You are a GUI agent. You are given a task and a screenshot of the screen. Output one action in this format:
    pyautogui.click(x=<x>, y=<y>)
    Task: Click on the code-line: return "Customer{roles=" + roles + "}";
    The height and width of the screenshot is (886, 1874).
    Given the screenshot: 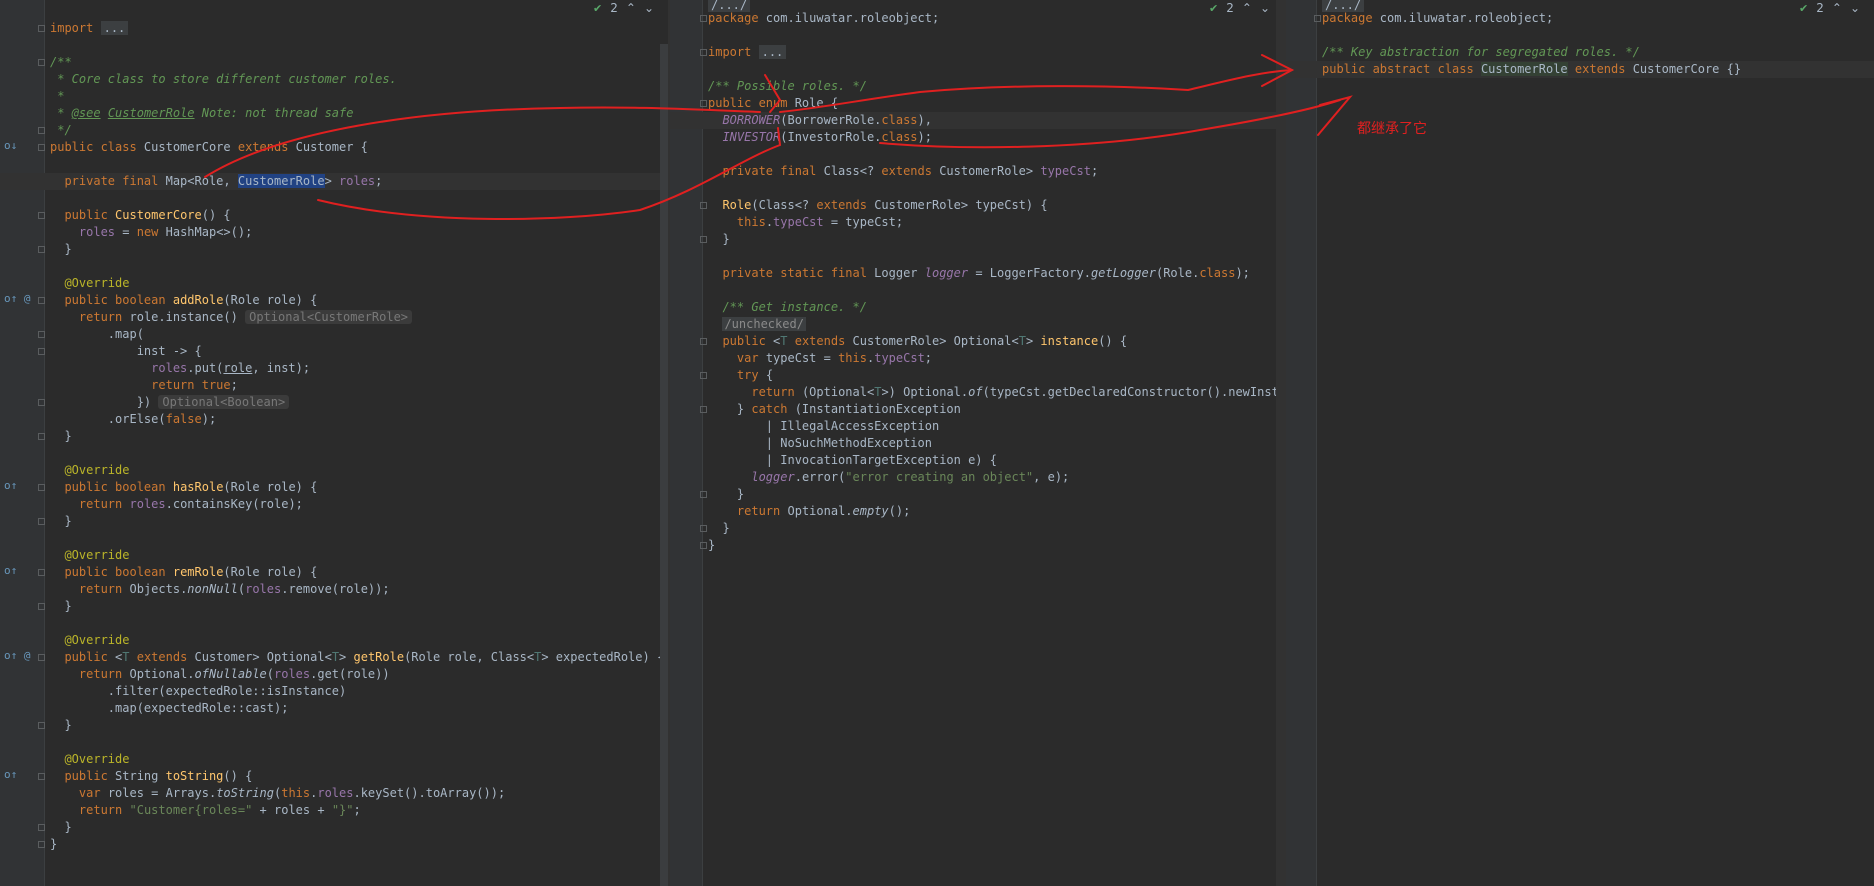 What is the action you would take?
    pyautogui.click(x=334, y=810)
    